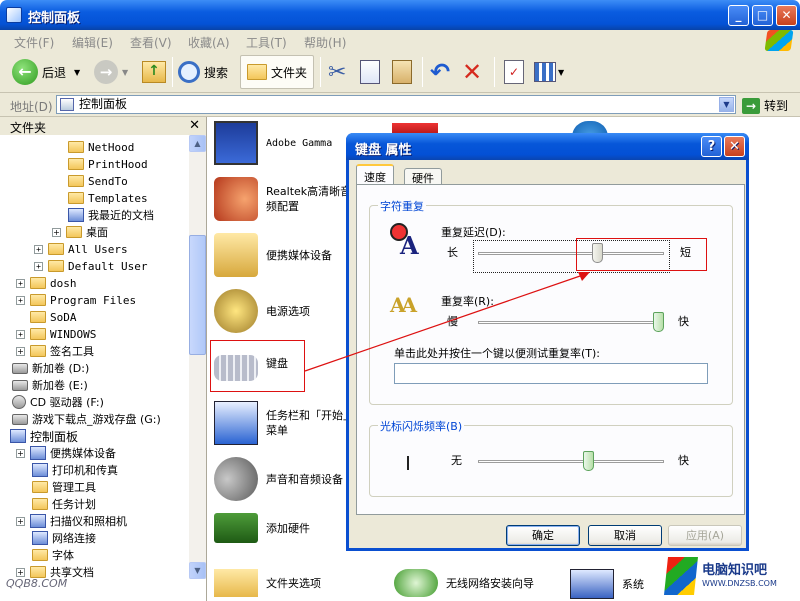  What do you see at coordinates (681, 576) in the screenshot?
I see `watermark-logo-icon` at bounding box center [681, 576].